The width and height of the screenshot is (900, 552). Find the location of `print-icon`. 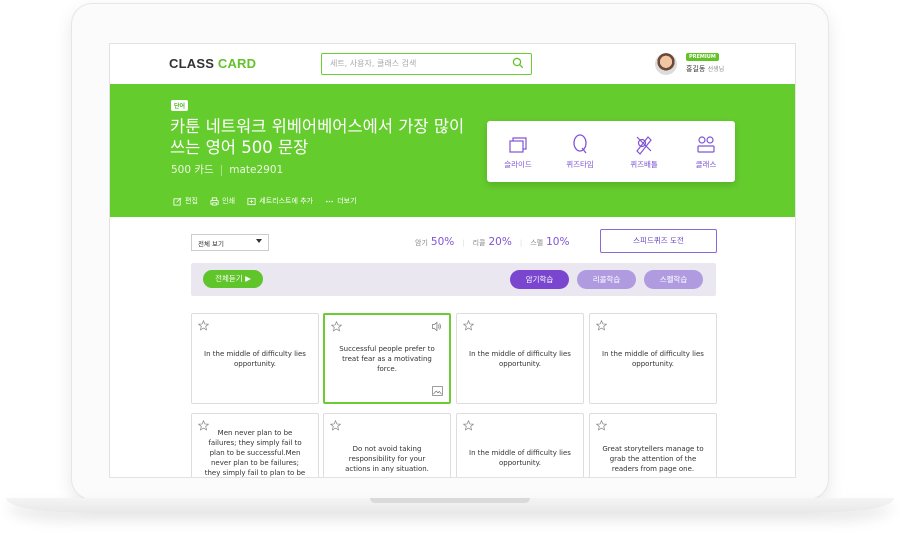

print-icon is located at coordinates (214, 201).